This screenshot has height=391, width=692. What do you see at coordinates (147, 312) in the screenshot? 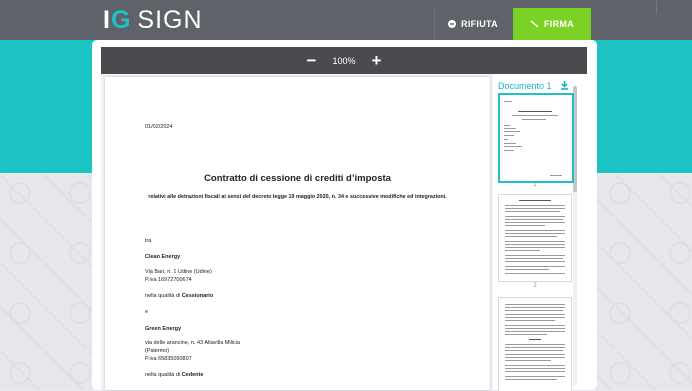
I see `doc-e: e` at bounding box center [147, 312].